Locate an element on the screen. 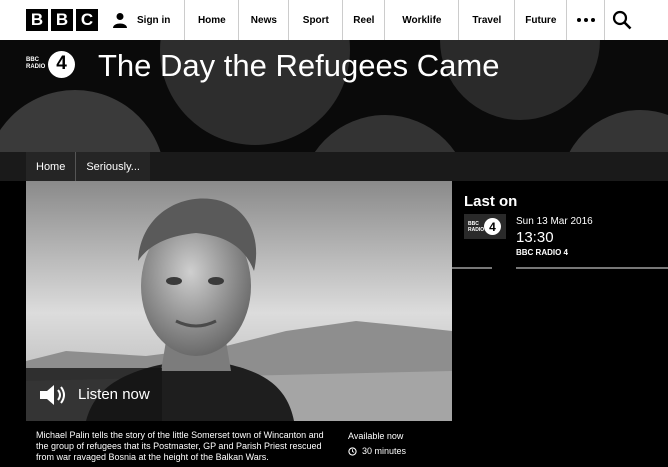 The image size is (668, 467). speaker-icon is located at coordinates (52, 394).